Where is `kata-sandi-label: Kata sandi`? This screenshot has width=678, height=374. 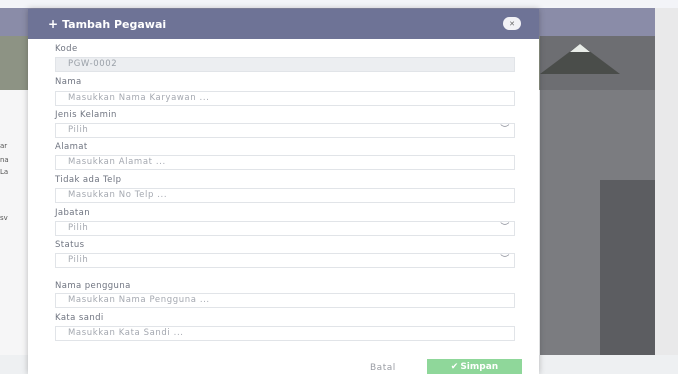 kata-sandi-label: Kata sandi is located at coordinates (79, 318).